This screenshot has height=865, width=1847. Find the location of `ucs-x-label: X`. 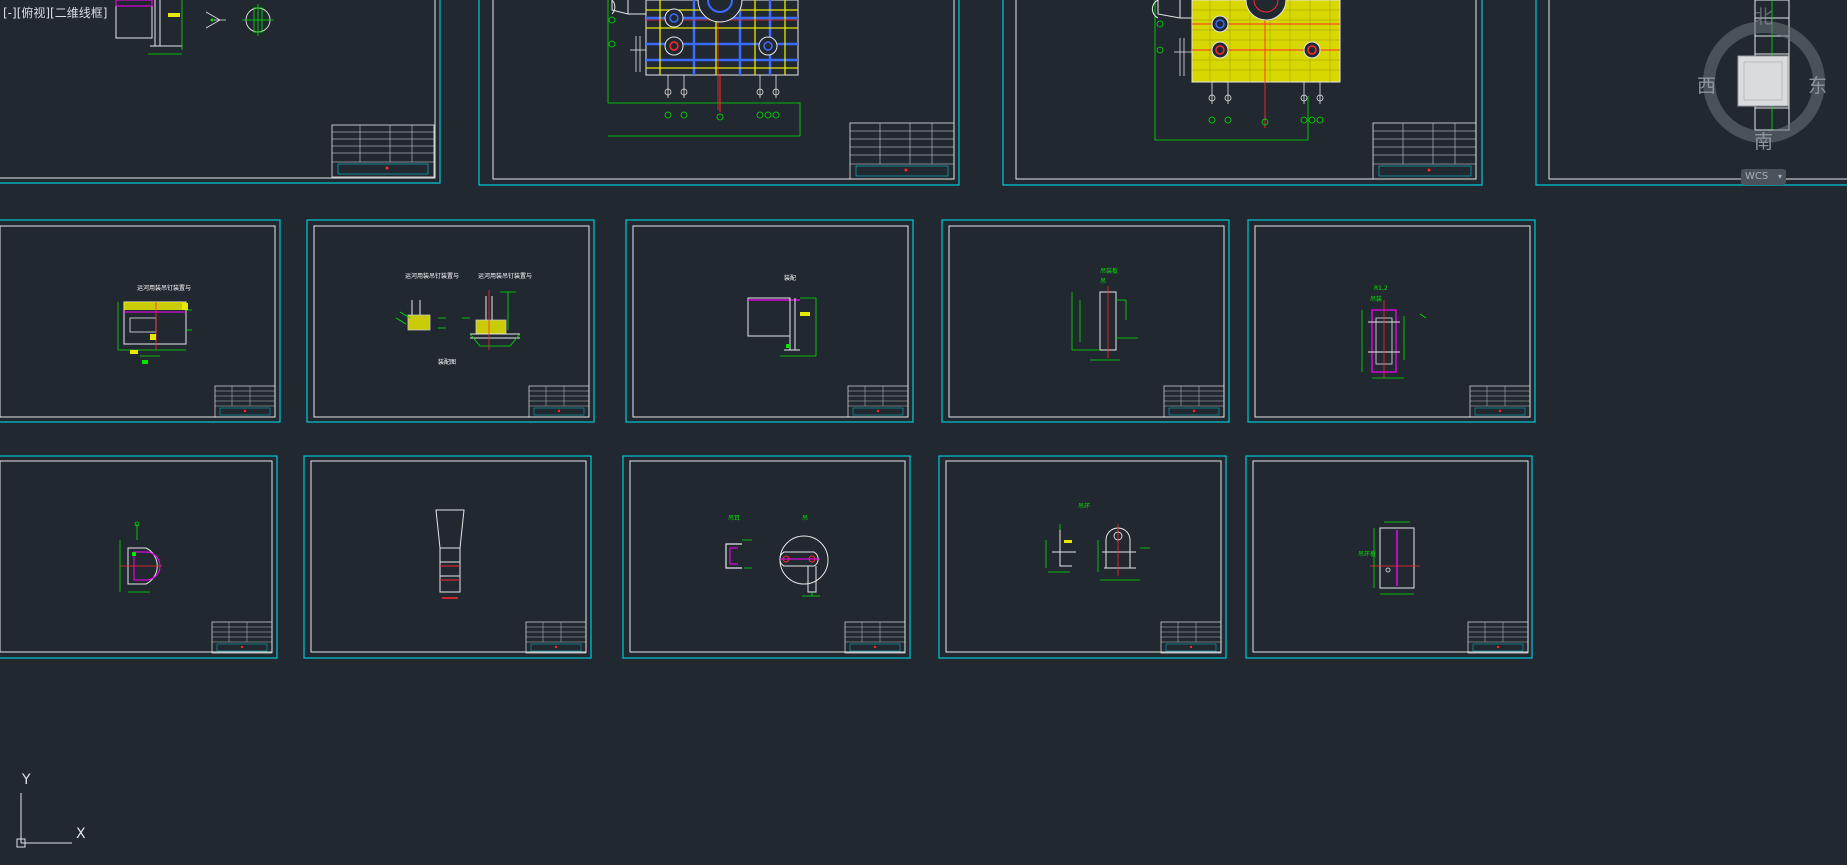

ucs-x-label: X is located at coordinates (81, 834).